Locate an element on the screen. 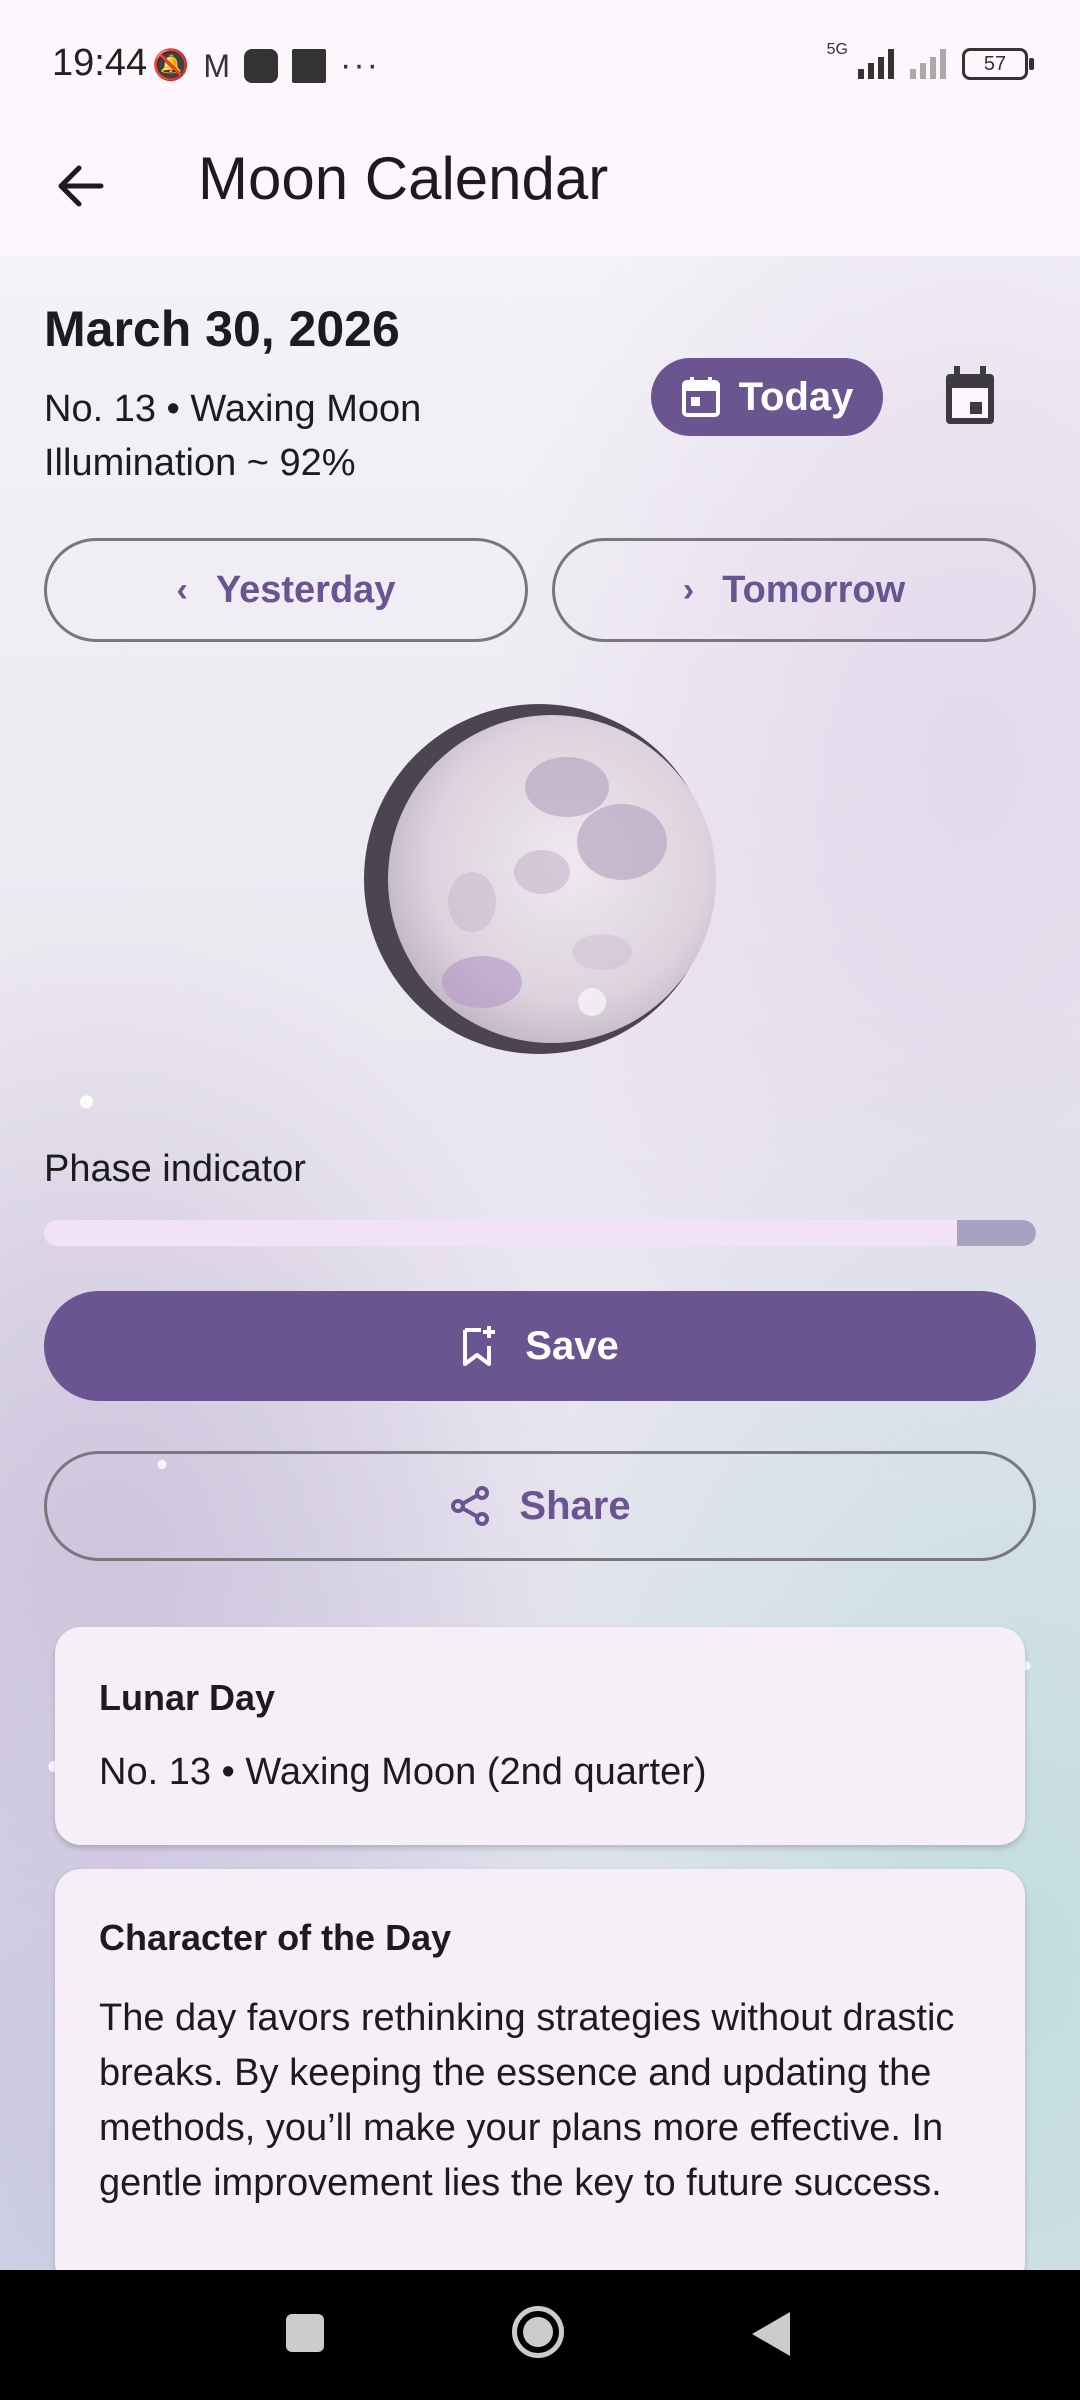 This screenshot has width=1080, height=2400. system-icons: 5G 57 is located at coordinates (930, 60).